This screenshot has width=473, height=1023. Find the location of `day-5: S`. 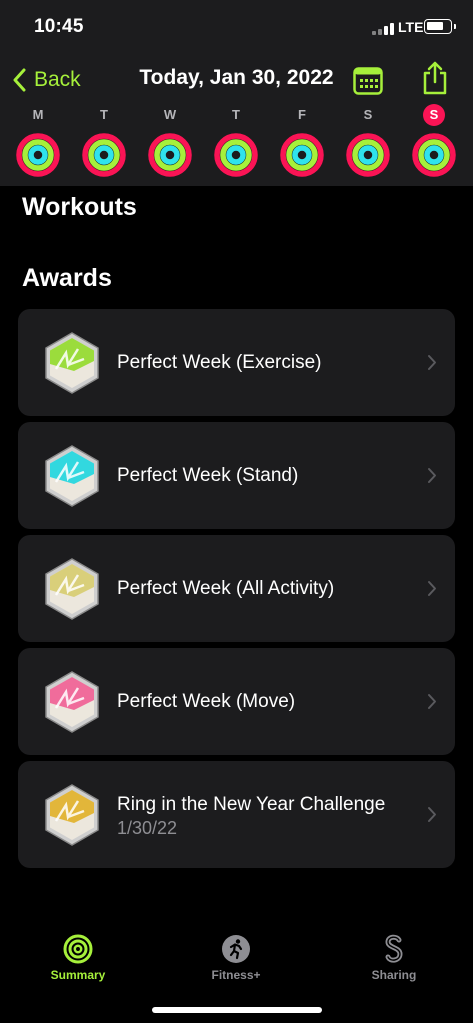

day-5: S is located at coordinates (368, 141).